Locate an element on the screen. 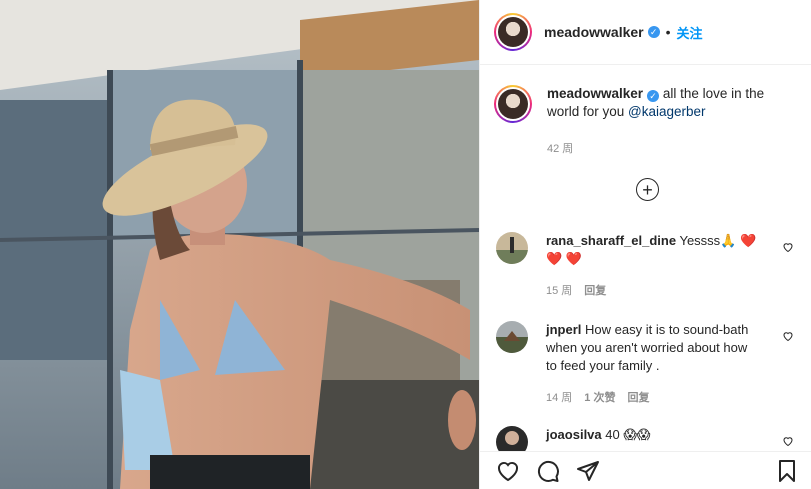 Image resolution: width=811 pixels, height=489 pixels. commenter-username: jnperl is located at coordinates (563, 329).